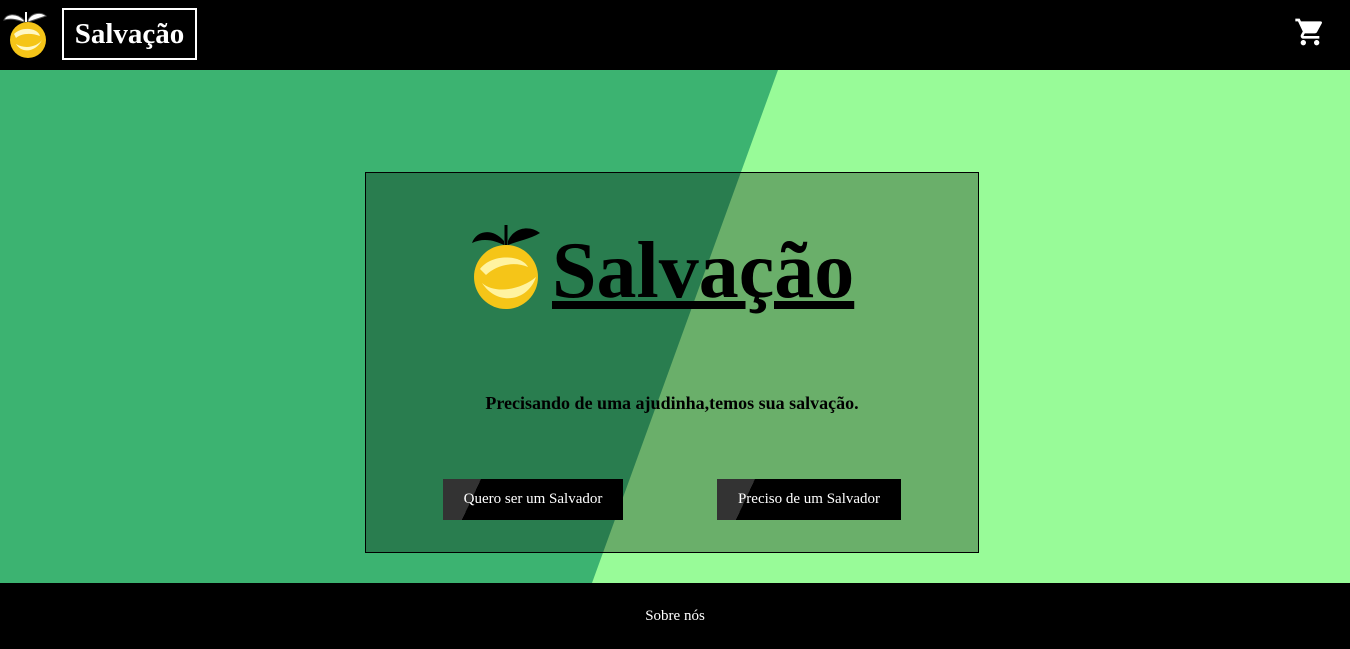  What do you see at coordinates (129, 34) in the screenshot?
I see `brand-title: Salvação` at bounding box center [129, 34].